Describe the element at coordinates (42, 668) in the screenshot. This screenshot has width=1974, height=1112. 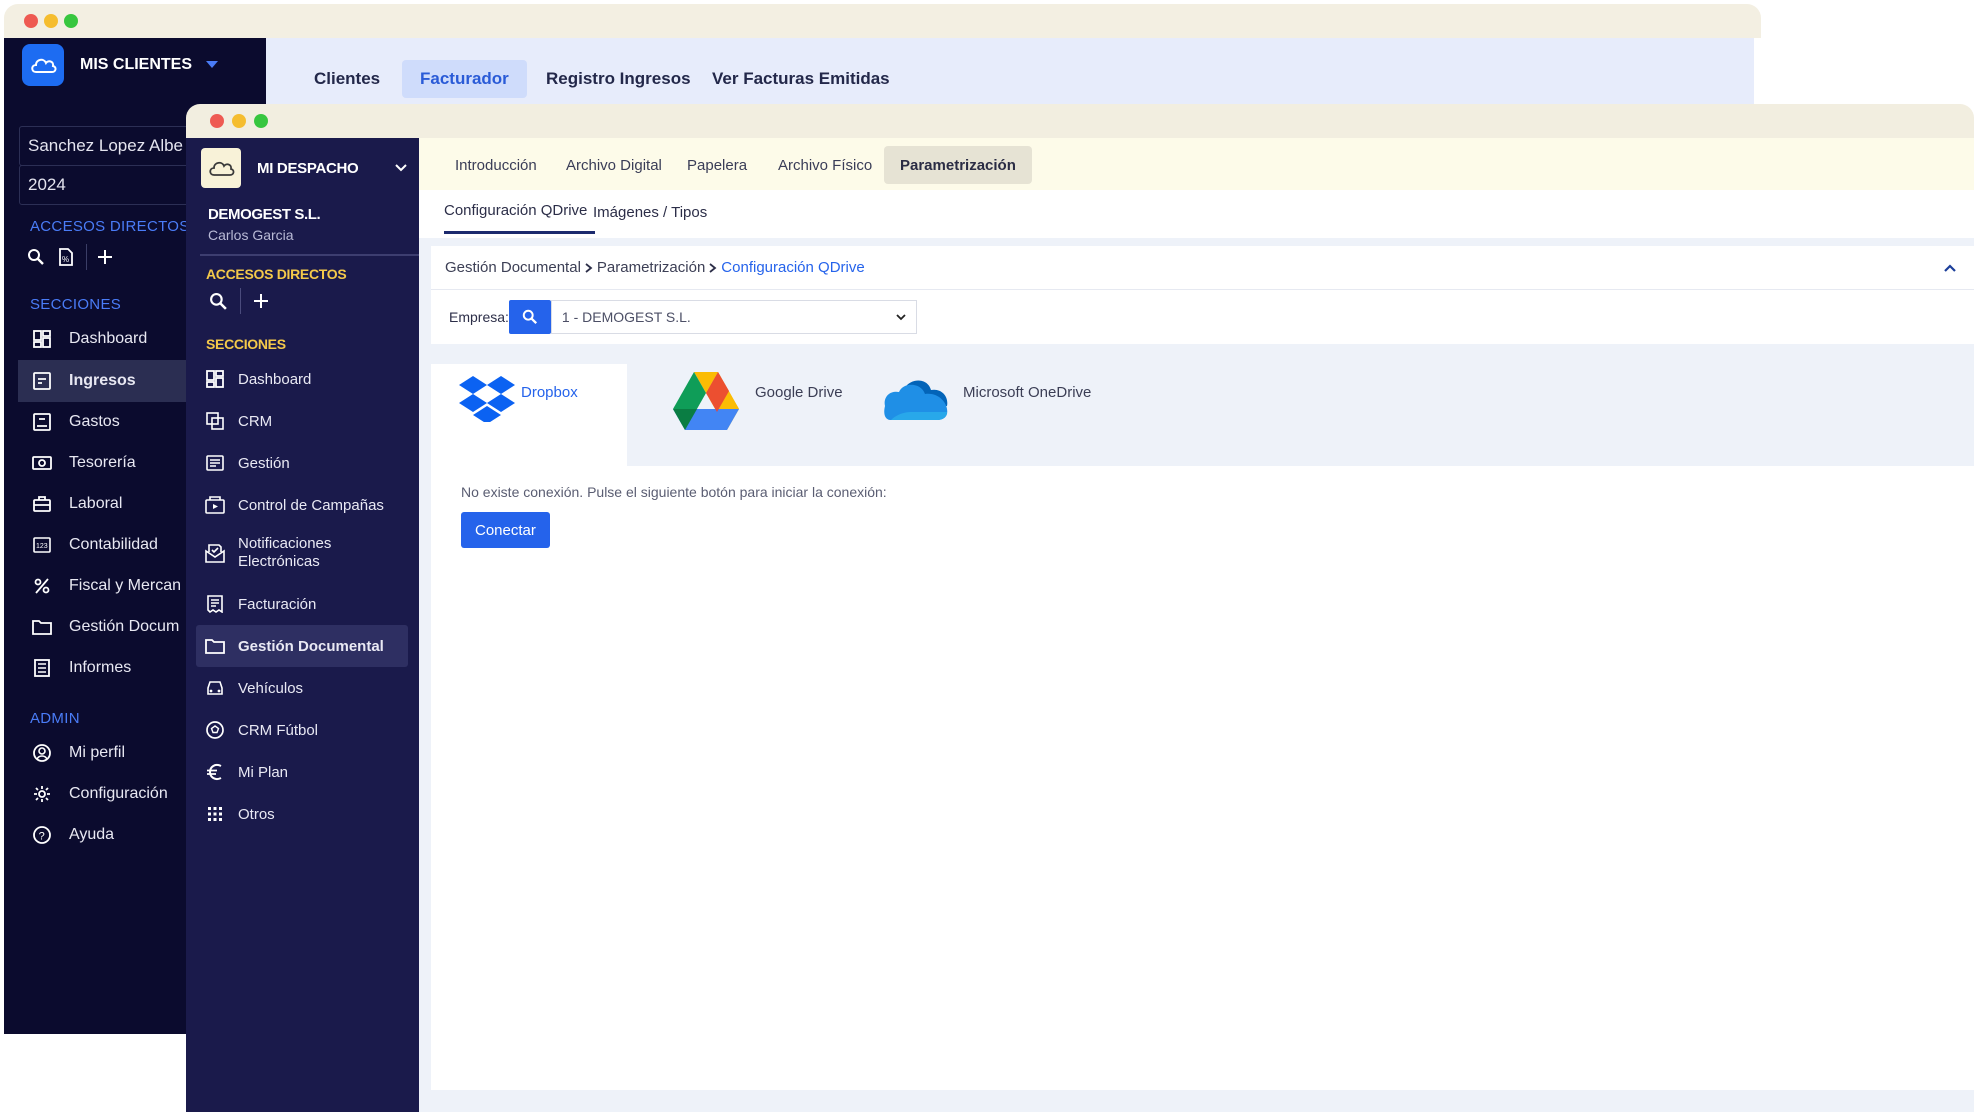
I see `reports-icon` at that location.